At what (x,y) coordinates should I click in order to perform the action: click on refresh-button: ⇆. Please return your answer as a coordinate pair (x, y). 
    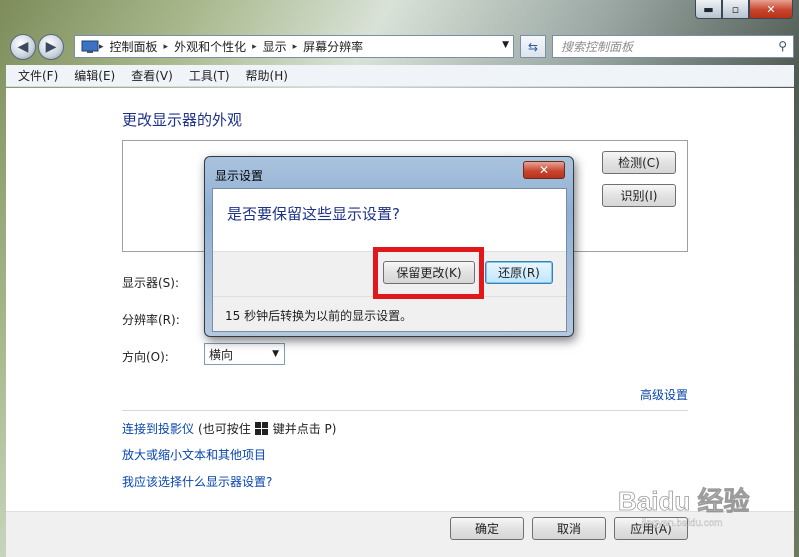
    Looking at the image, I should click on (533, 46).